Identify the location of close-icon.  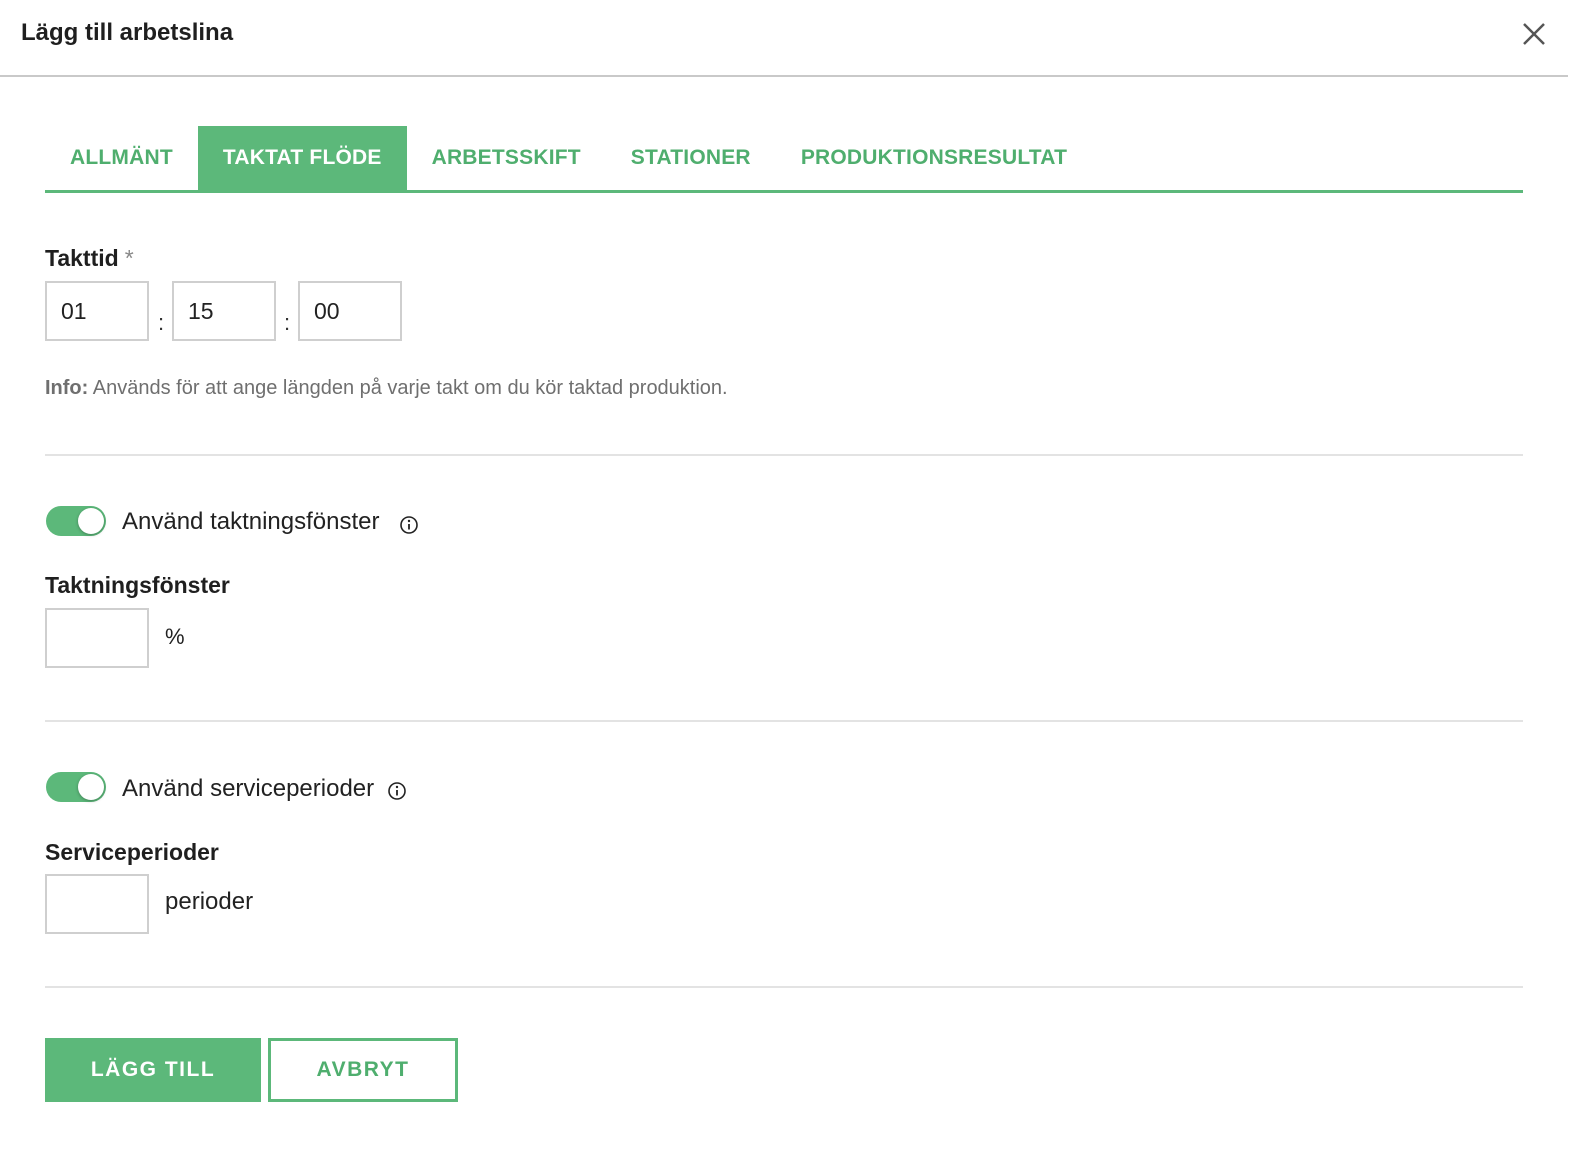
(1534, 34).